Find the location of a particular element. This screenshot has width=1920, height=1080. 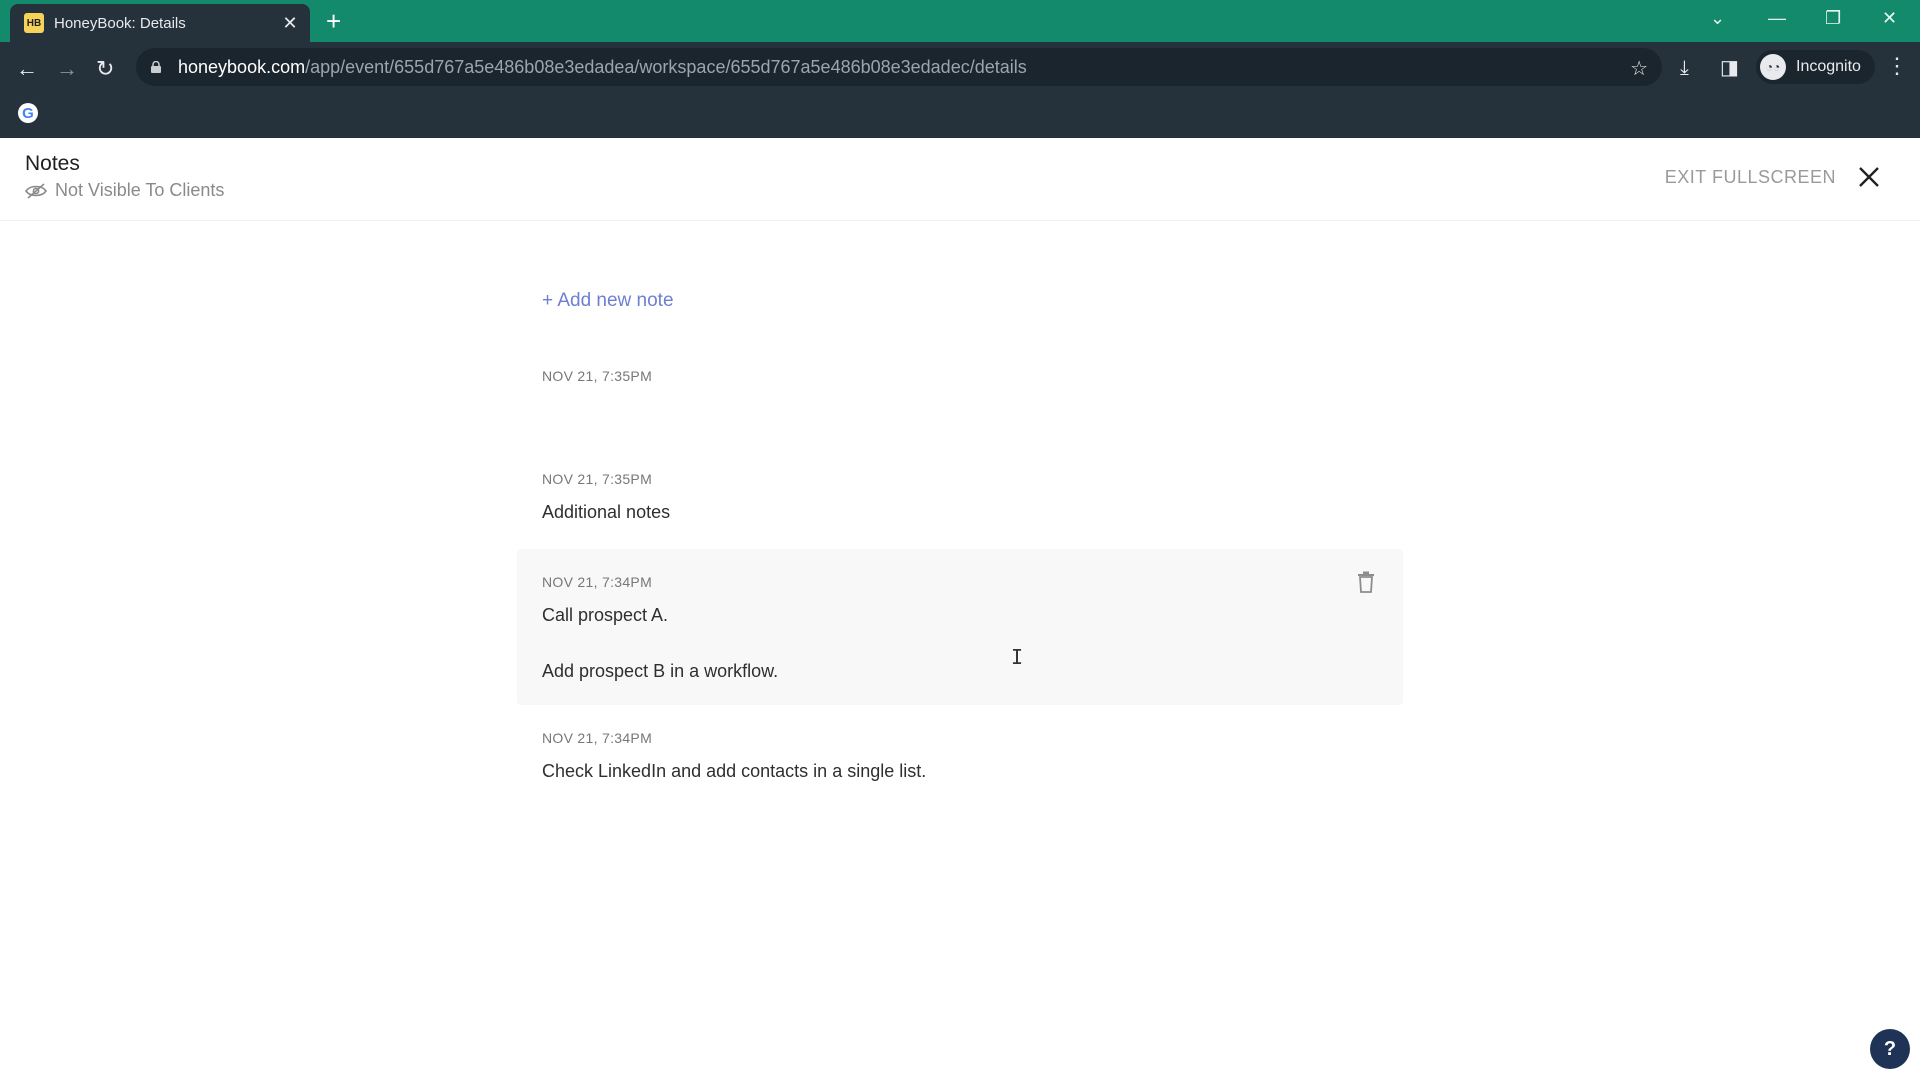

page-title: Notes is located at coordinates (52, 163).